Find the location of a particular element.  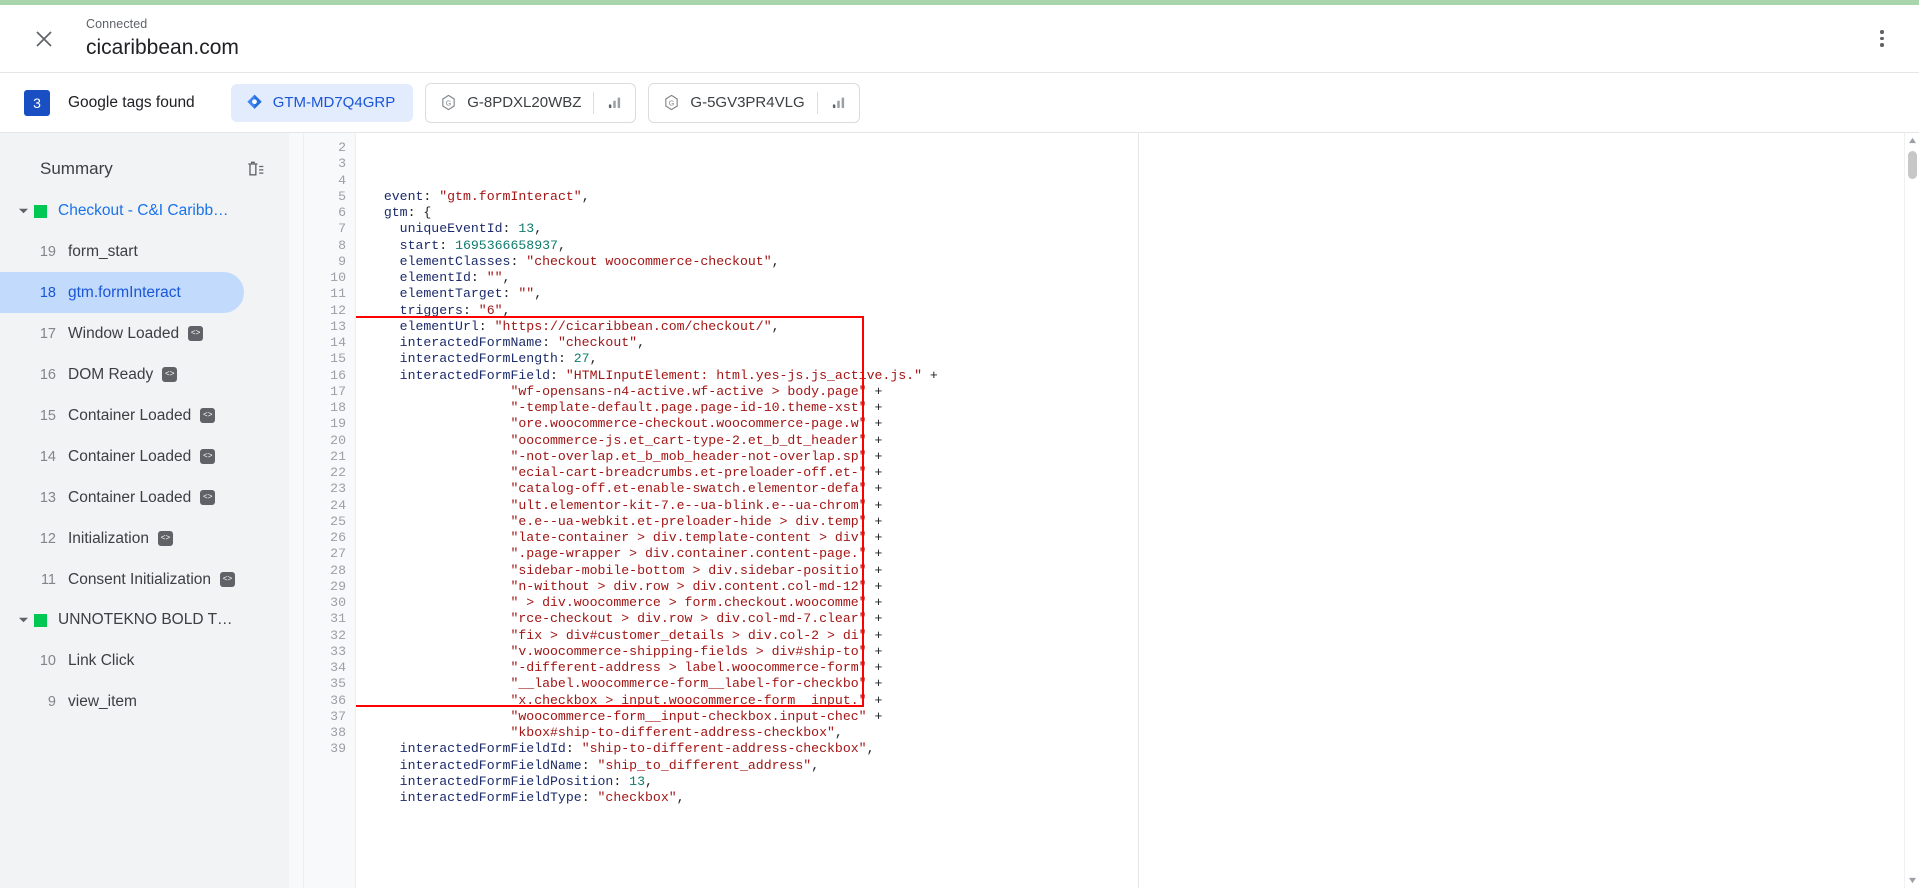

line-number: 25 is located at coordinates (338, 521).